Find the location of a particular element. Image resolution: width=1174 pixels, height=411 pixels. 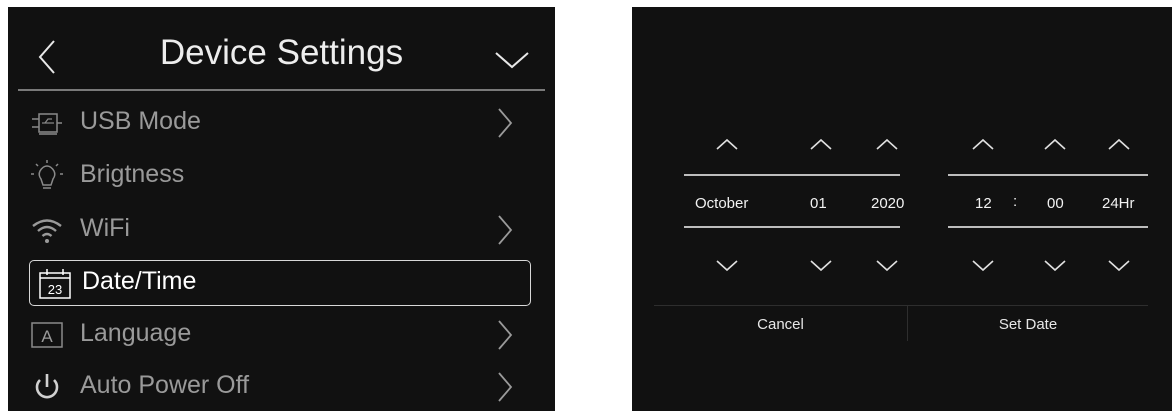

time-selection-bottom-line is located at coordinates (1048, 227).